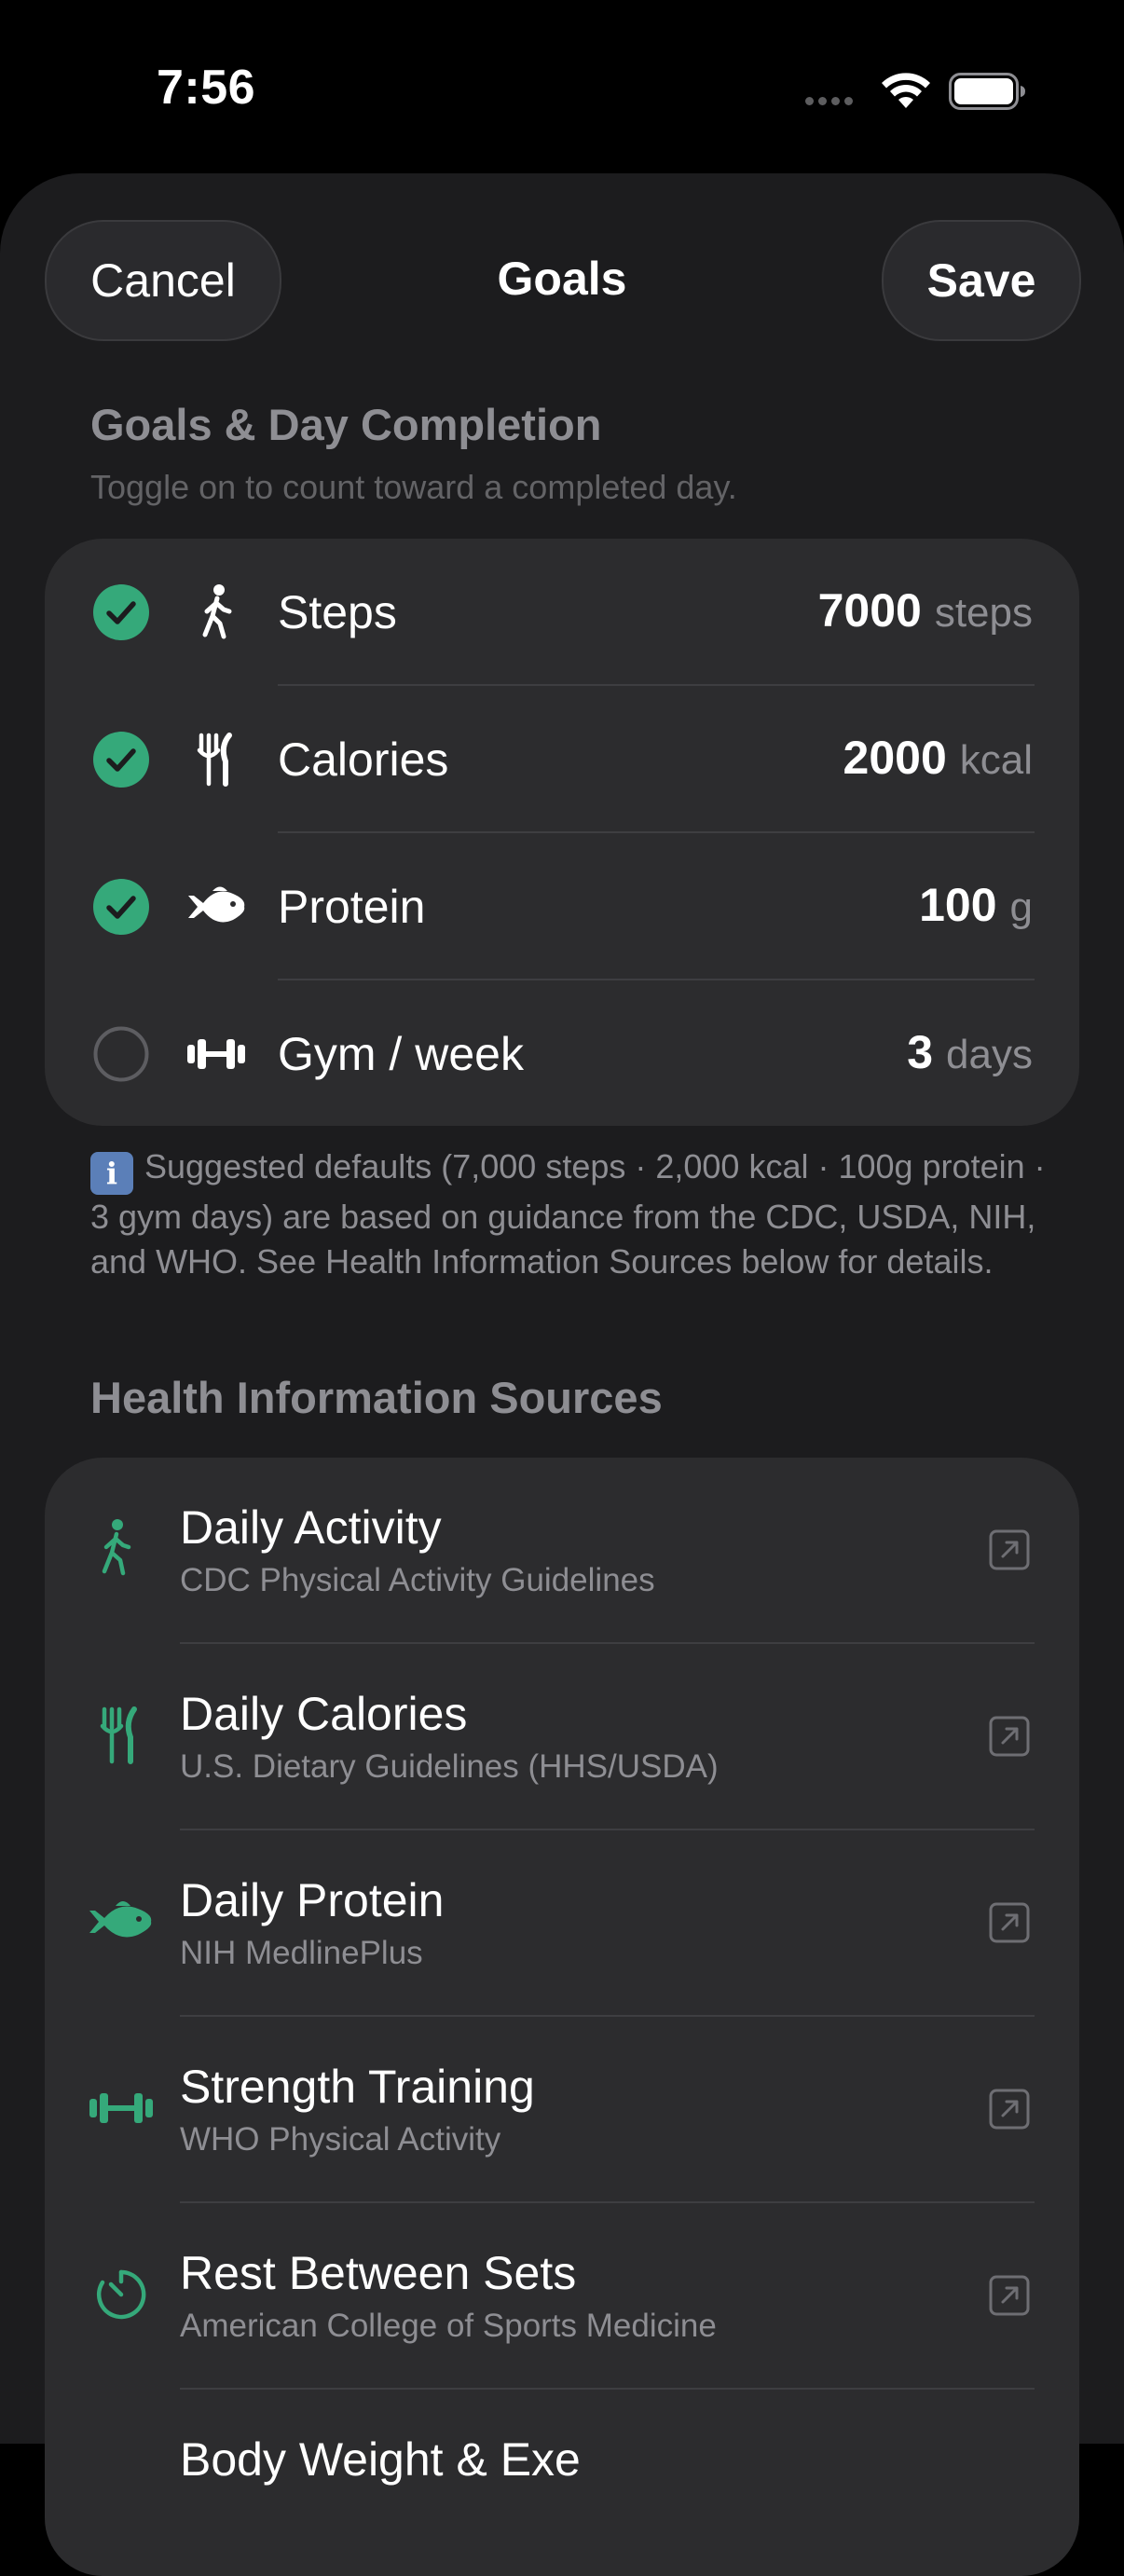 The width and height of the screenshot is (1124, 2576). I want to click on info-icon: i, so click(111, 1173).